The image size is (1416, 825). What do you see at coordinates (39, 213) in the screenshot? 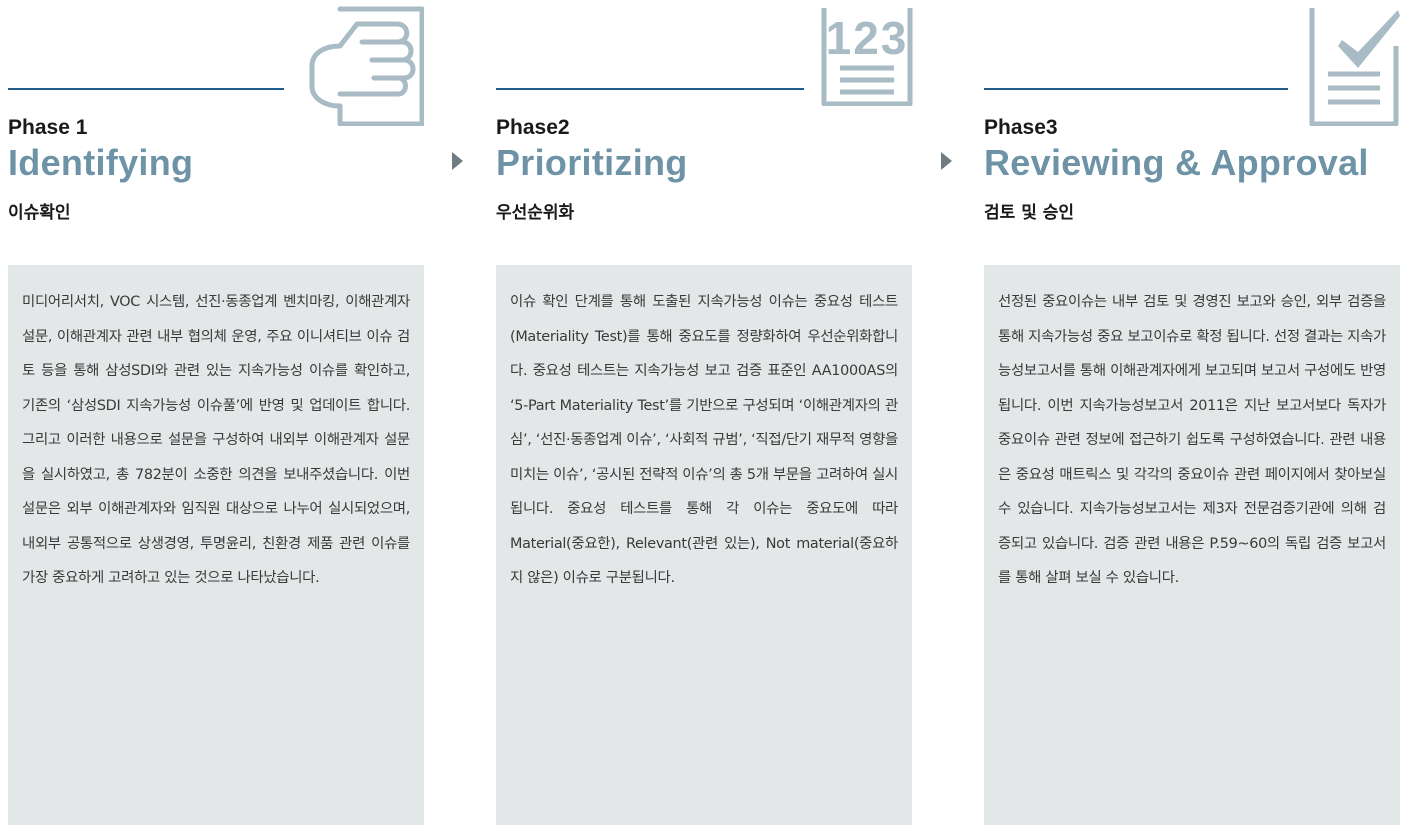
I see `phase-subtitle: 이슈확인` at bounding box center [39, 213].